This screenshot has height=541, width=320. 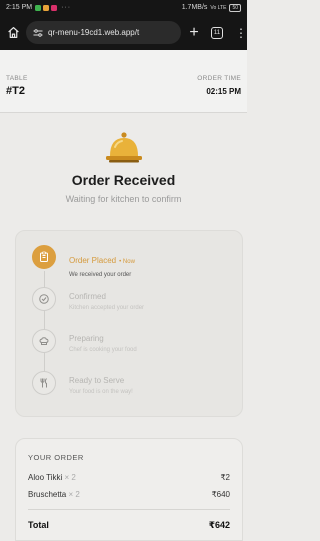 What do you see at coordinates (94, 32) in the screenshot?
I see `url-text: qr-menu-19cd1.web.app/t` at bounding box center [94, 32].